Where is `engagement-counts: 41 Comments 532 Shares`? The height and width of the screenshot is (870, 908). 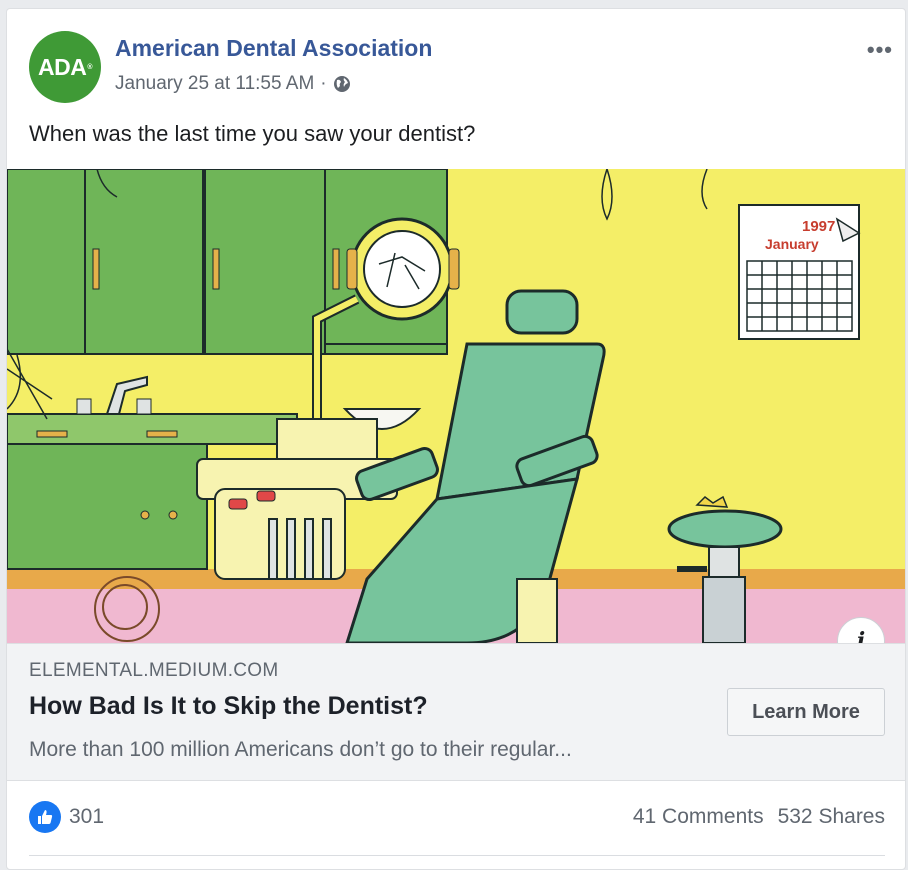
engagement-counts: 41 Comments 532 Shares is located at coordinates (759, 817).